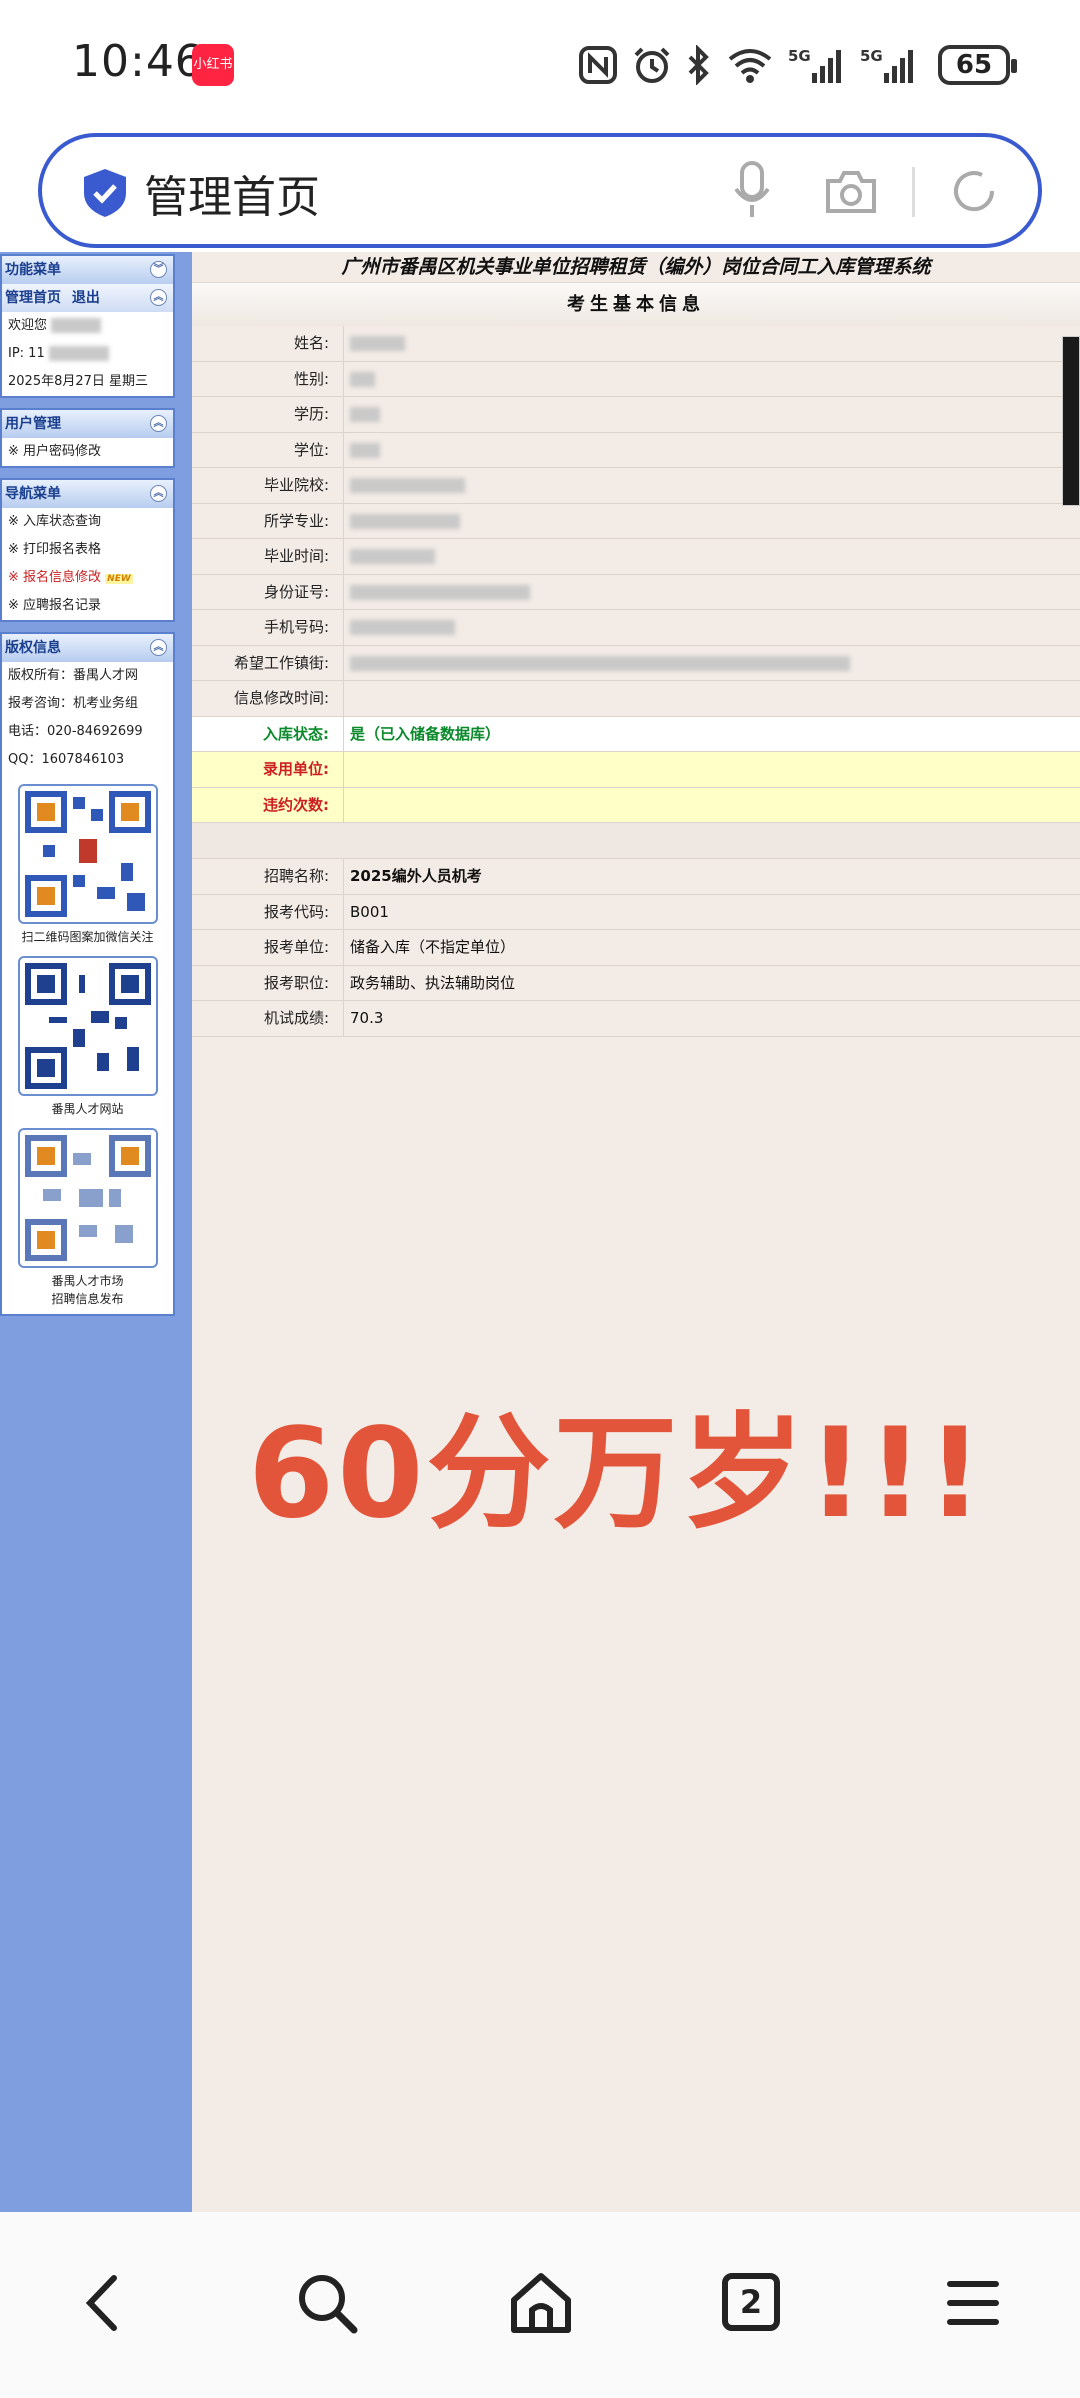  Describe the element at coordinates (87, 424) in the screenshot. I see `user-mgmt-header: 用户管理 ︽` at that location.